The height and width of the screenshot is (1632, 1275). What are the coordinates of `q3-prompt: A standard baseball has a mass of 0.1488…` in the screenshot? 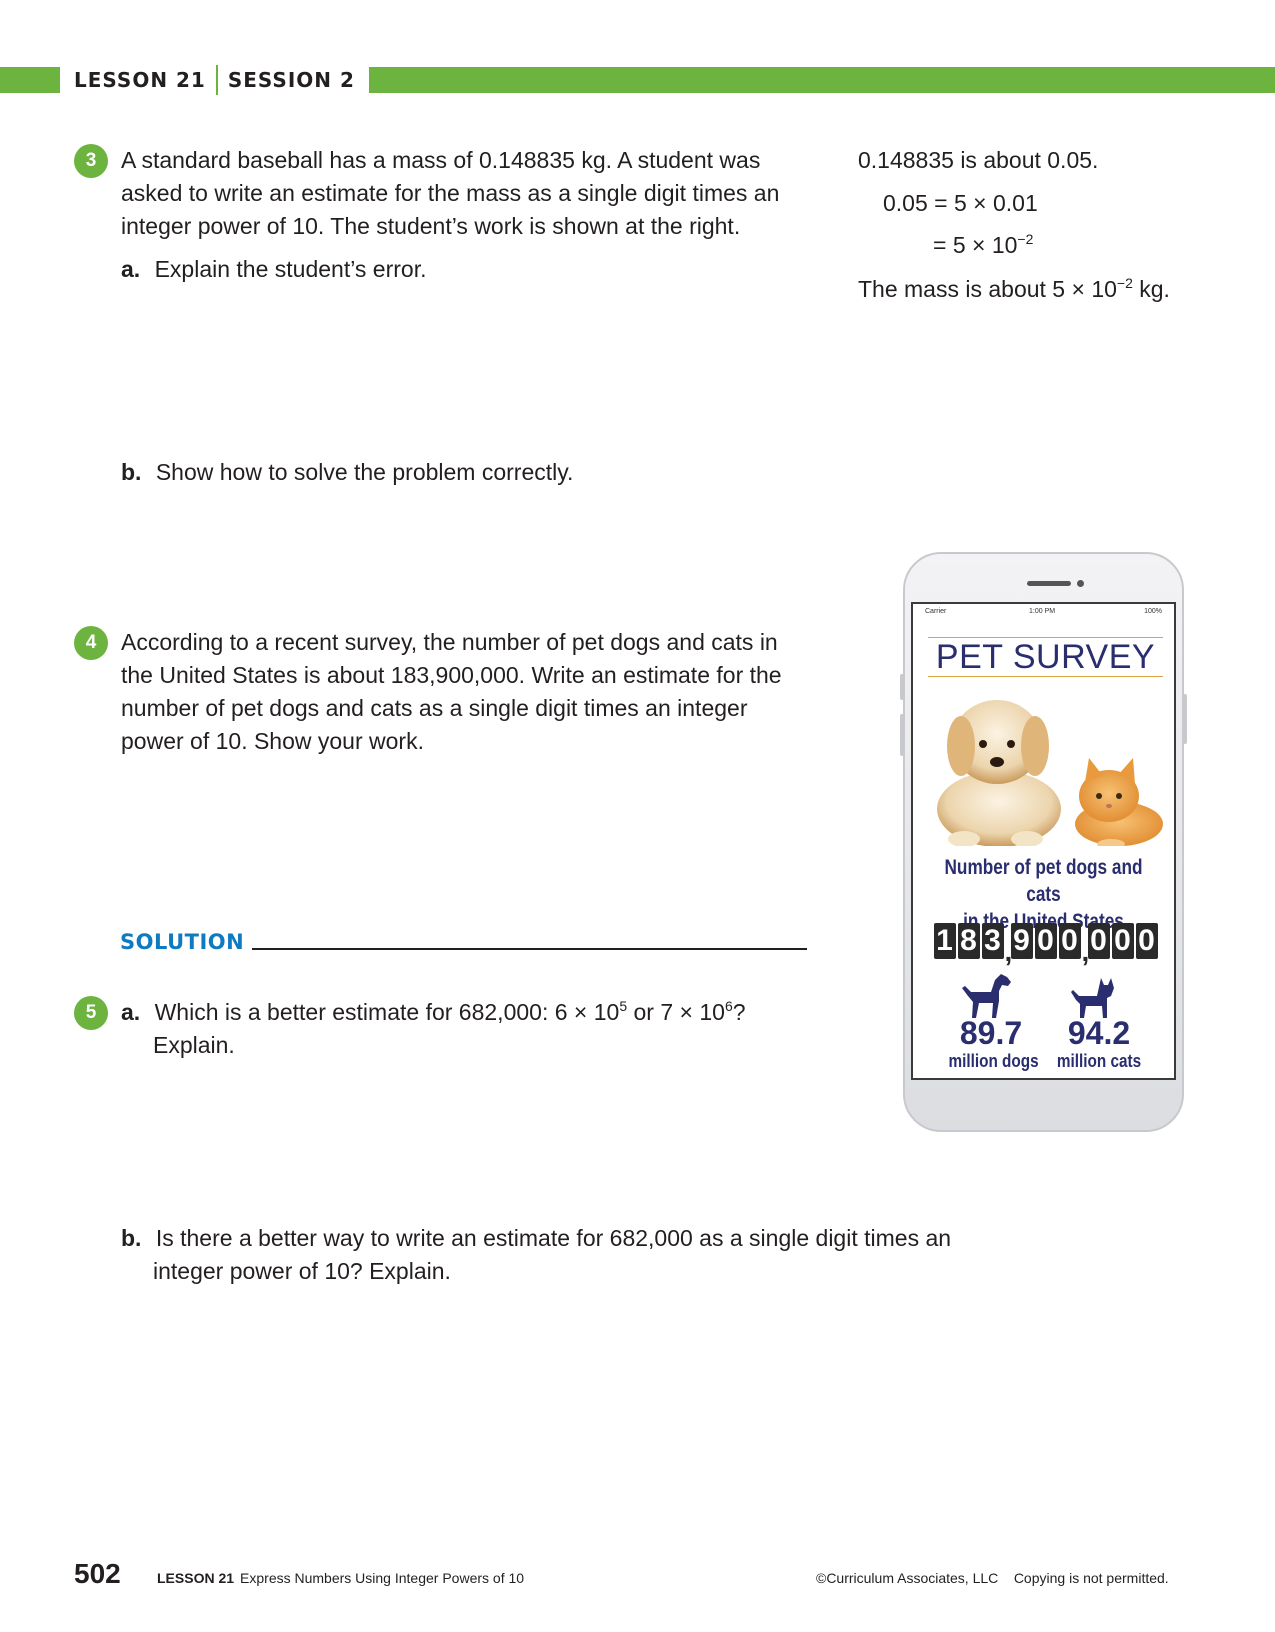 It's located at (461, 193).